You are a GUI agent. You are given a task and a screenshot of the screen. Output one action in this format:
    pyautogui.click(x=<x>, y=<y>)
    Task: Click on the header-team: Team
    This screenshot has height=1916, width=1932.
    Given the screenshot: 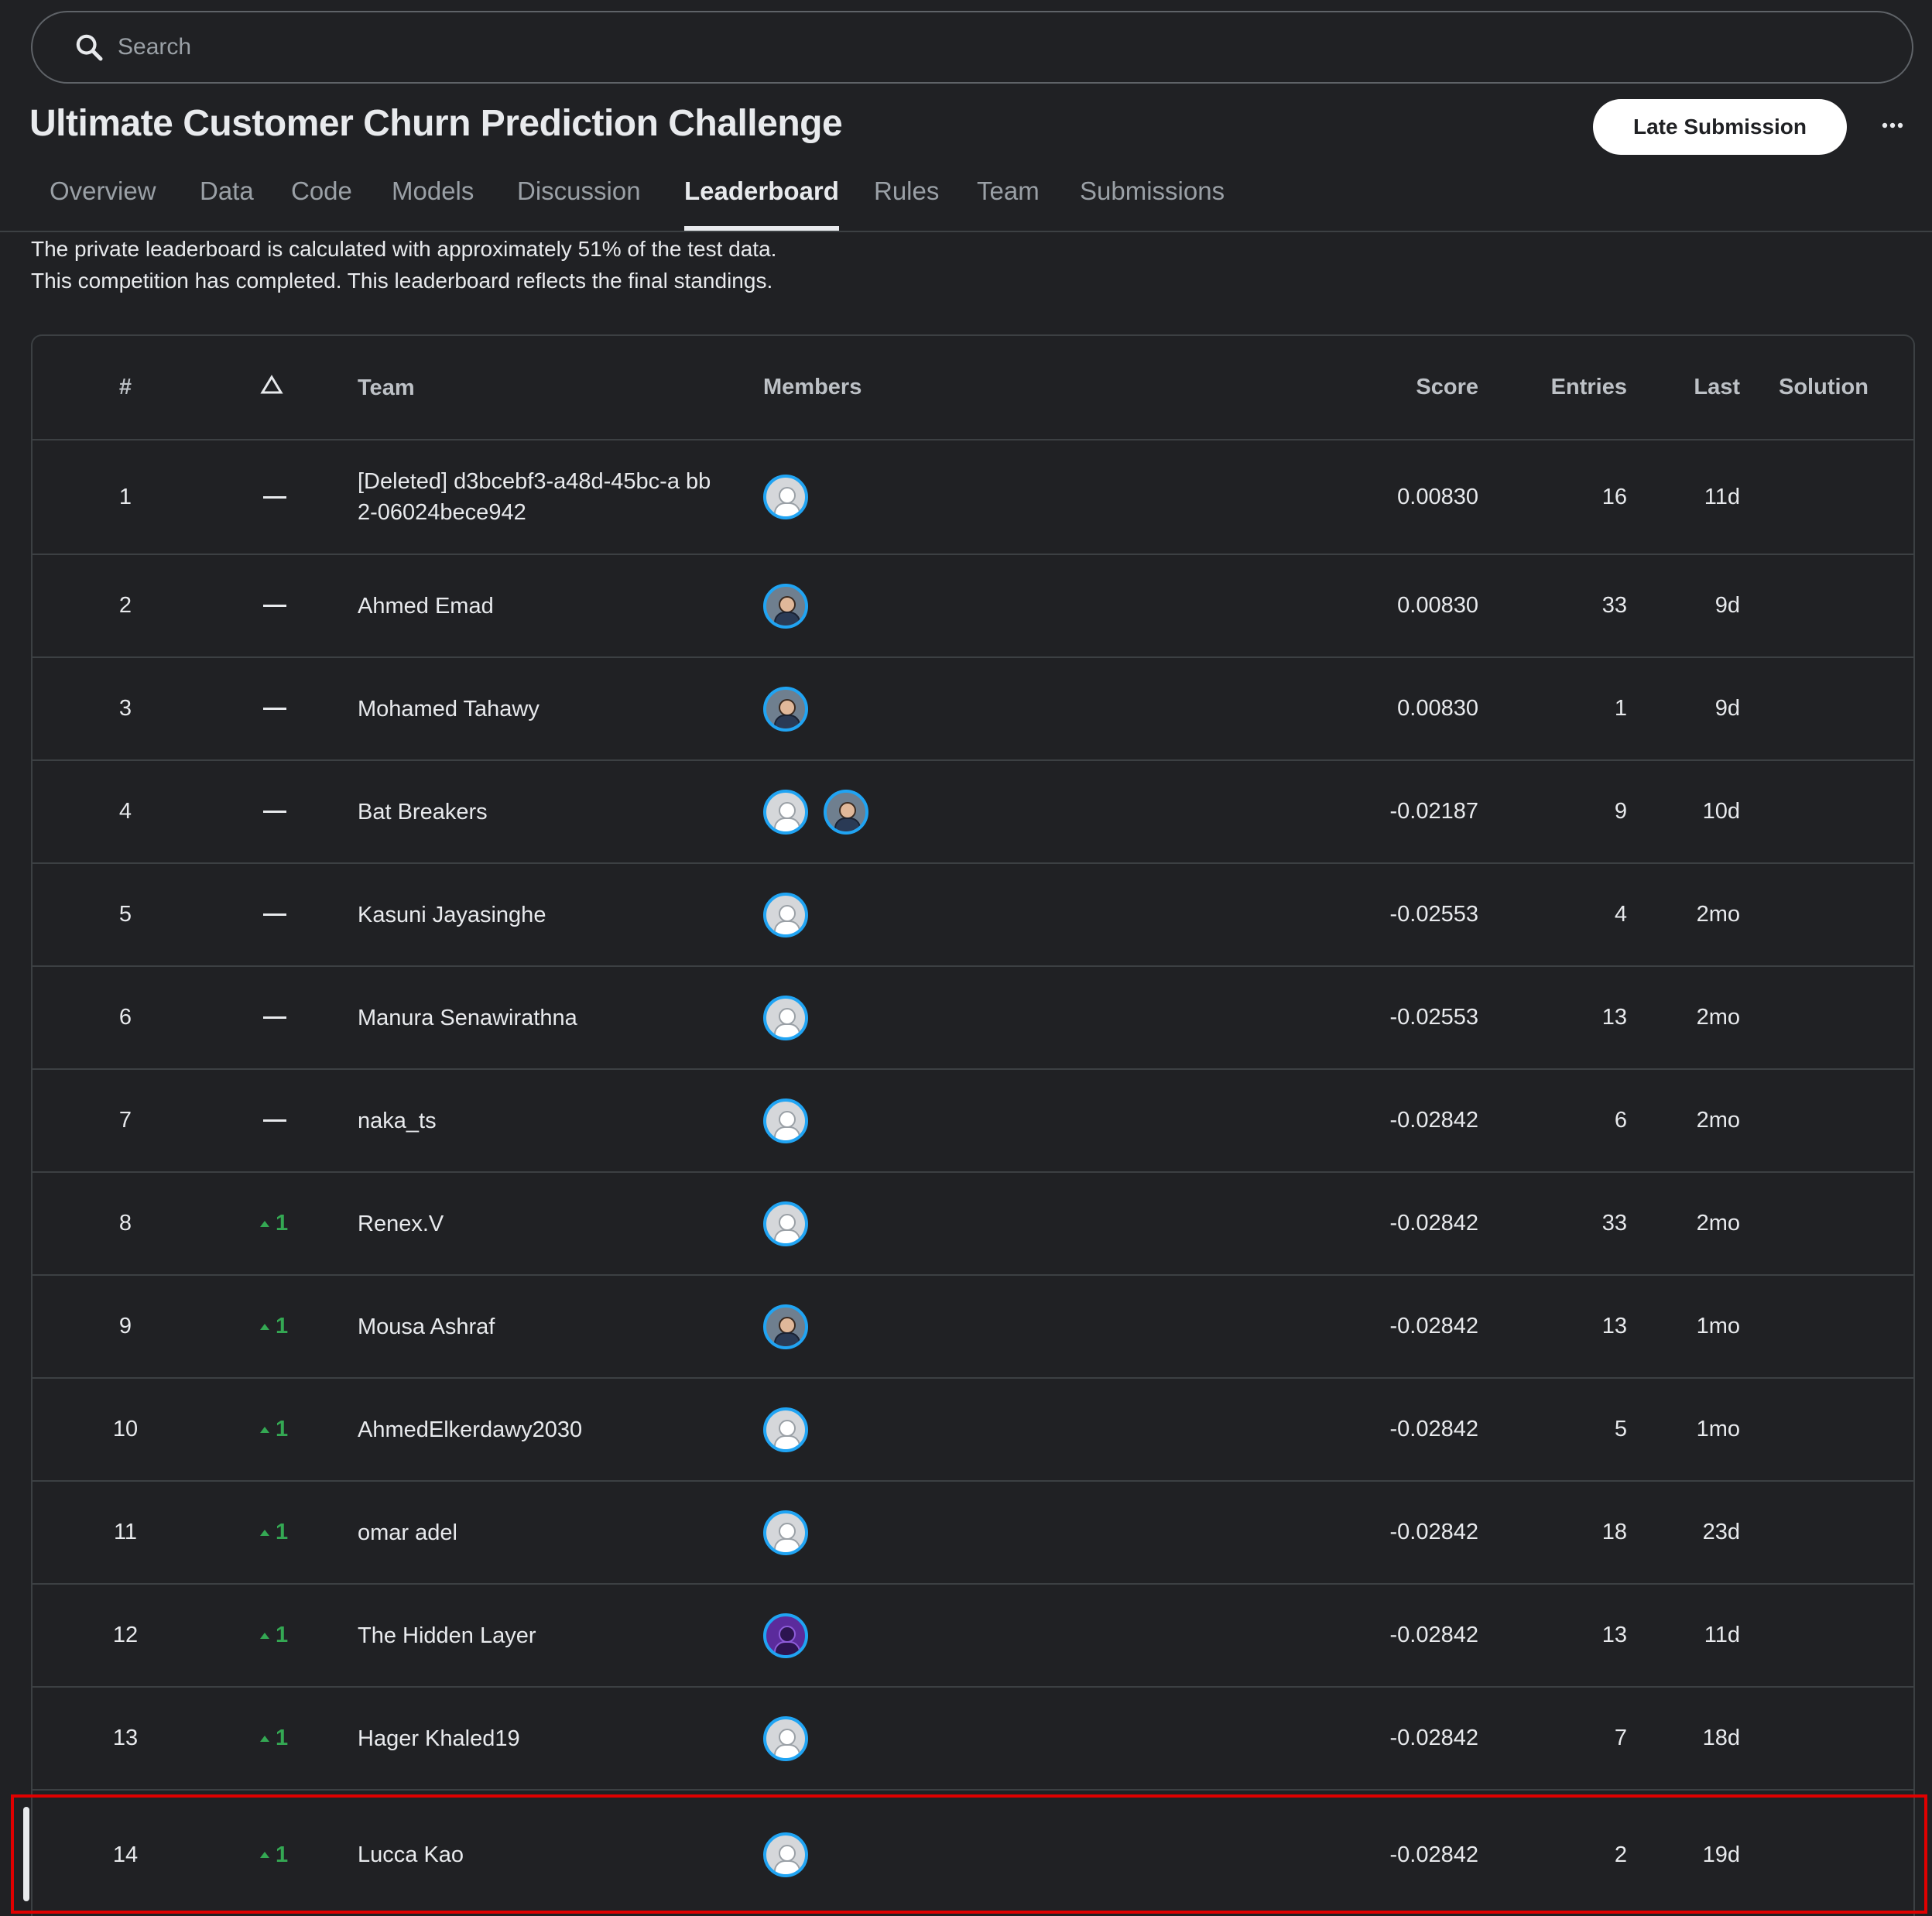 What is the action you would take?
    pyautogui.click(x=559, y=388)
    